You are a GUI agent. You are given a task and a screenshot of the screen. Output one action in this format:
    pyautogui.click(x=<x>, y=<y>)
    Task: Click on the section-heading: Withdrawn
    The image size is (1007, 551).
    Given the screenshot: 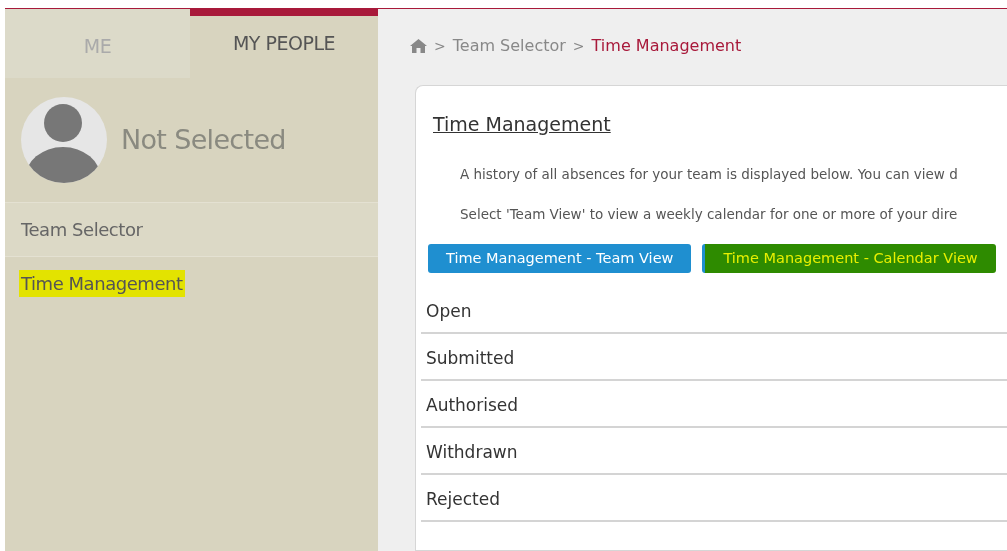 What is the action you would take?
    pyautogui.click(x=472, y=452)
    